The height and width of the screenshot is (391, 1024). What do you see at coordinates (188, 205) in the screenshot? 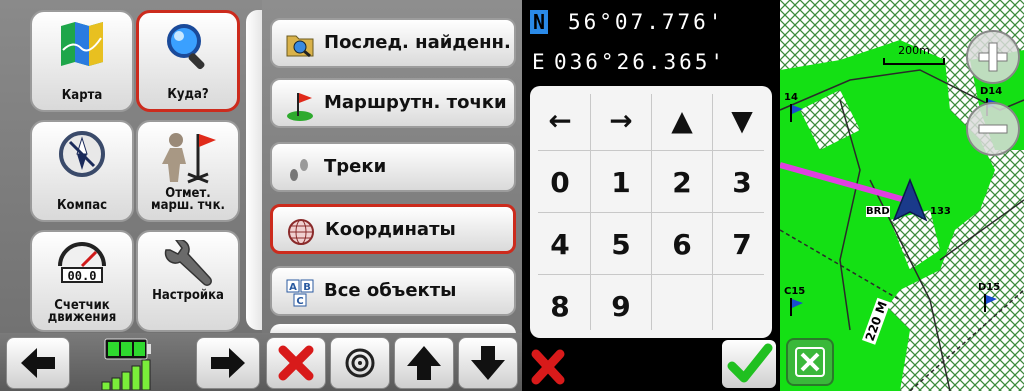
I see `mark-waypoint-label-line2: марш. тчк.` at bounding box center [188, 205].